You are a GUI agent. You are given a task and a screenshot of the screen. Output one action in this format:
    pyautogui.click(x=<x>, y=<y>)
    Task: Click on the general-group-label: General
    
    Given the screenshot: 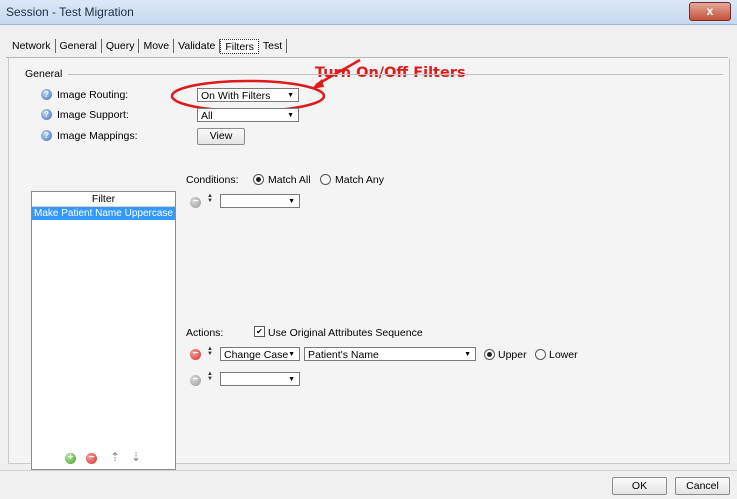 What is the action you would take?
    pyautogui.click(x=44, y=74)
    